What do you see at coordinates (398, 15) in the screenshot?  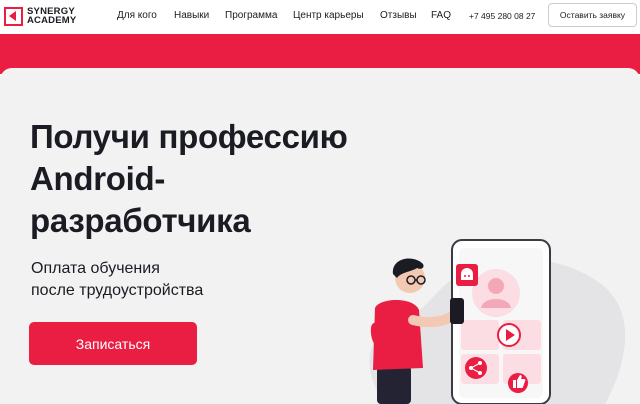 I see `nav-item-reviews: Отзывы` at bounding box center [398, 15].